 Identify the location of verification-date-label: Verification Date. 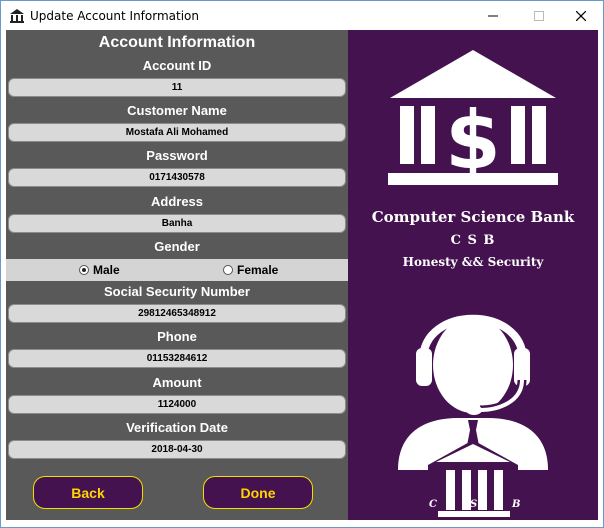
(177, 427).